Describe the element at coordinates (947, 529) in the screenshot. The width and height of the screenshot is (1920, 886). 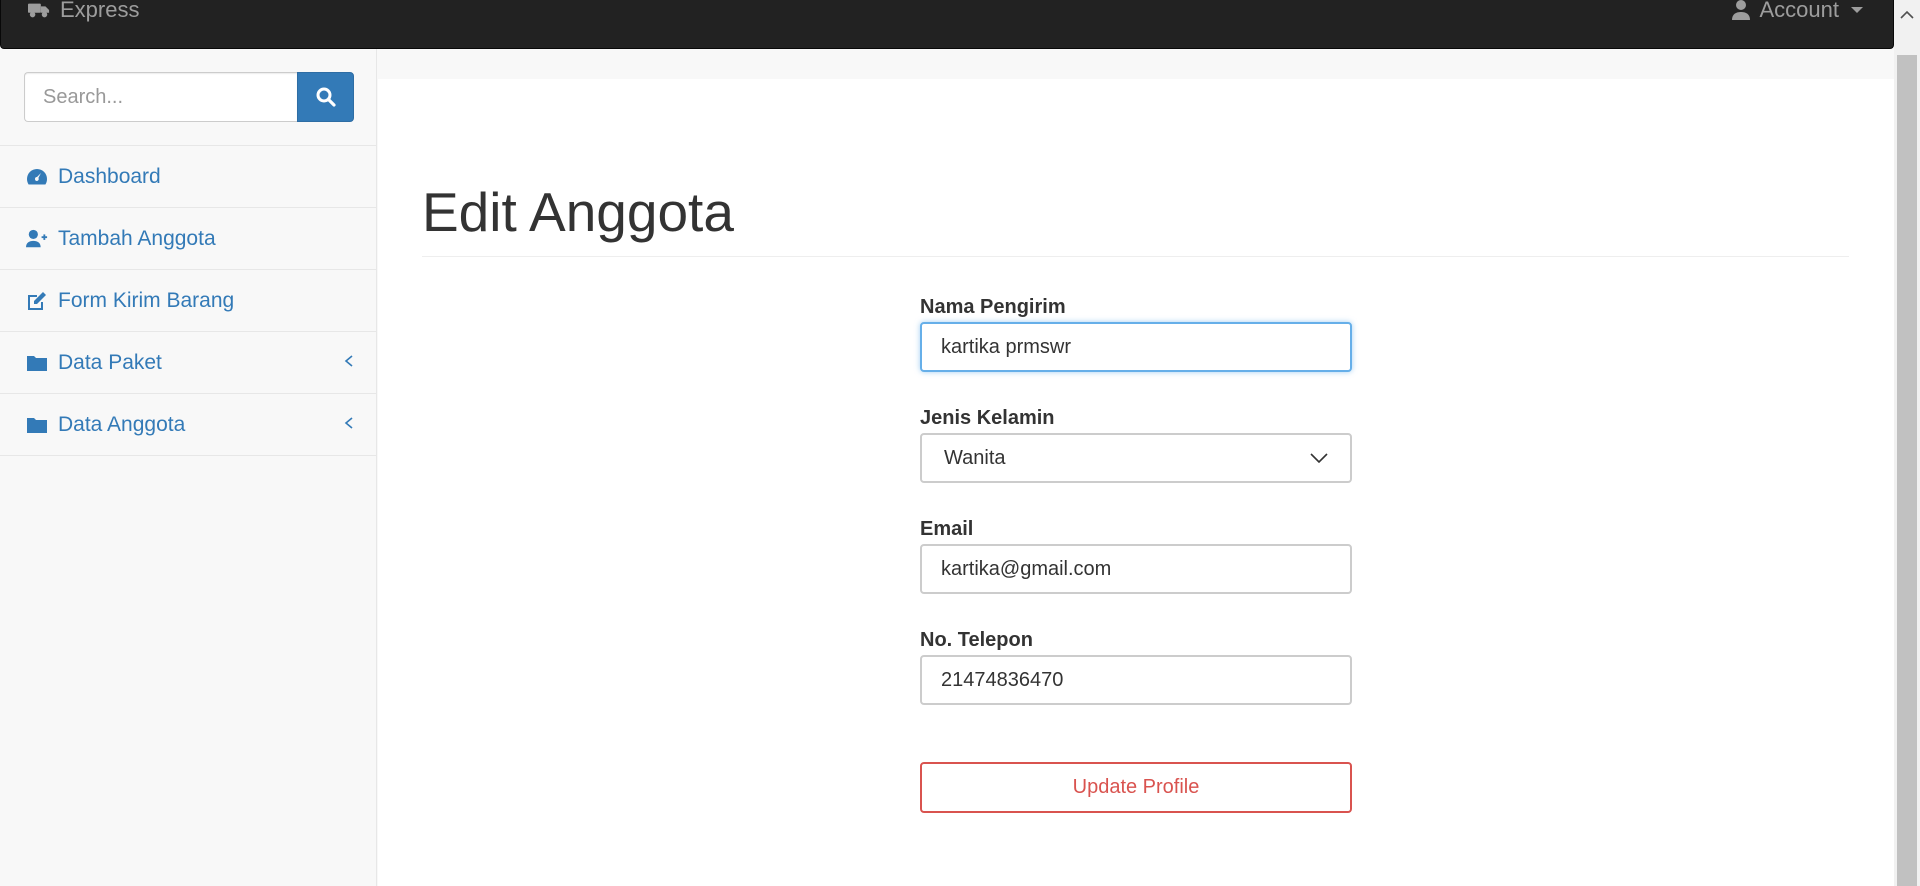
I see `email-label: Email` at that location.